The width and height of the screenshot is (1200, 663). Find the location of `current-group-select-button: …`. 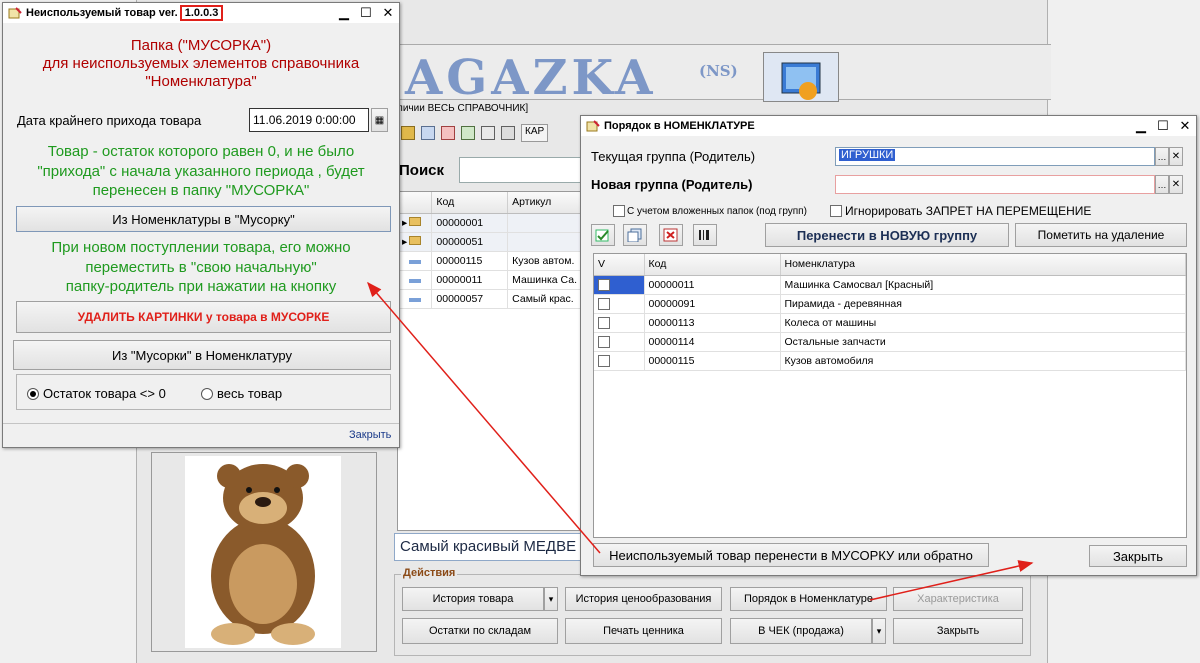

current-group-select-button: … is located at coordinates (1162, 156).